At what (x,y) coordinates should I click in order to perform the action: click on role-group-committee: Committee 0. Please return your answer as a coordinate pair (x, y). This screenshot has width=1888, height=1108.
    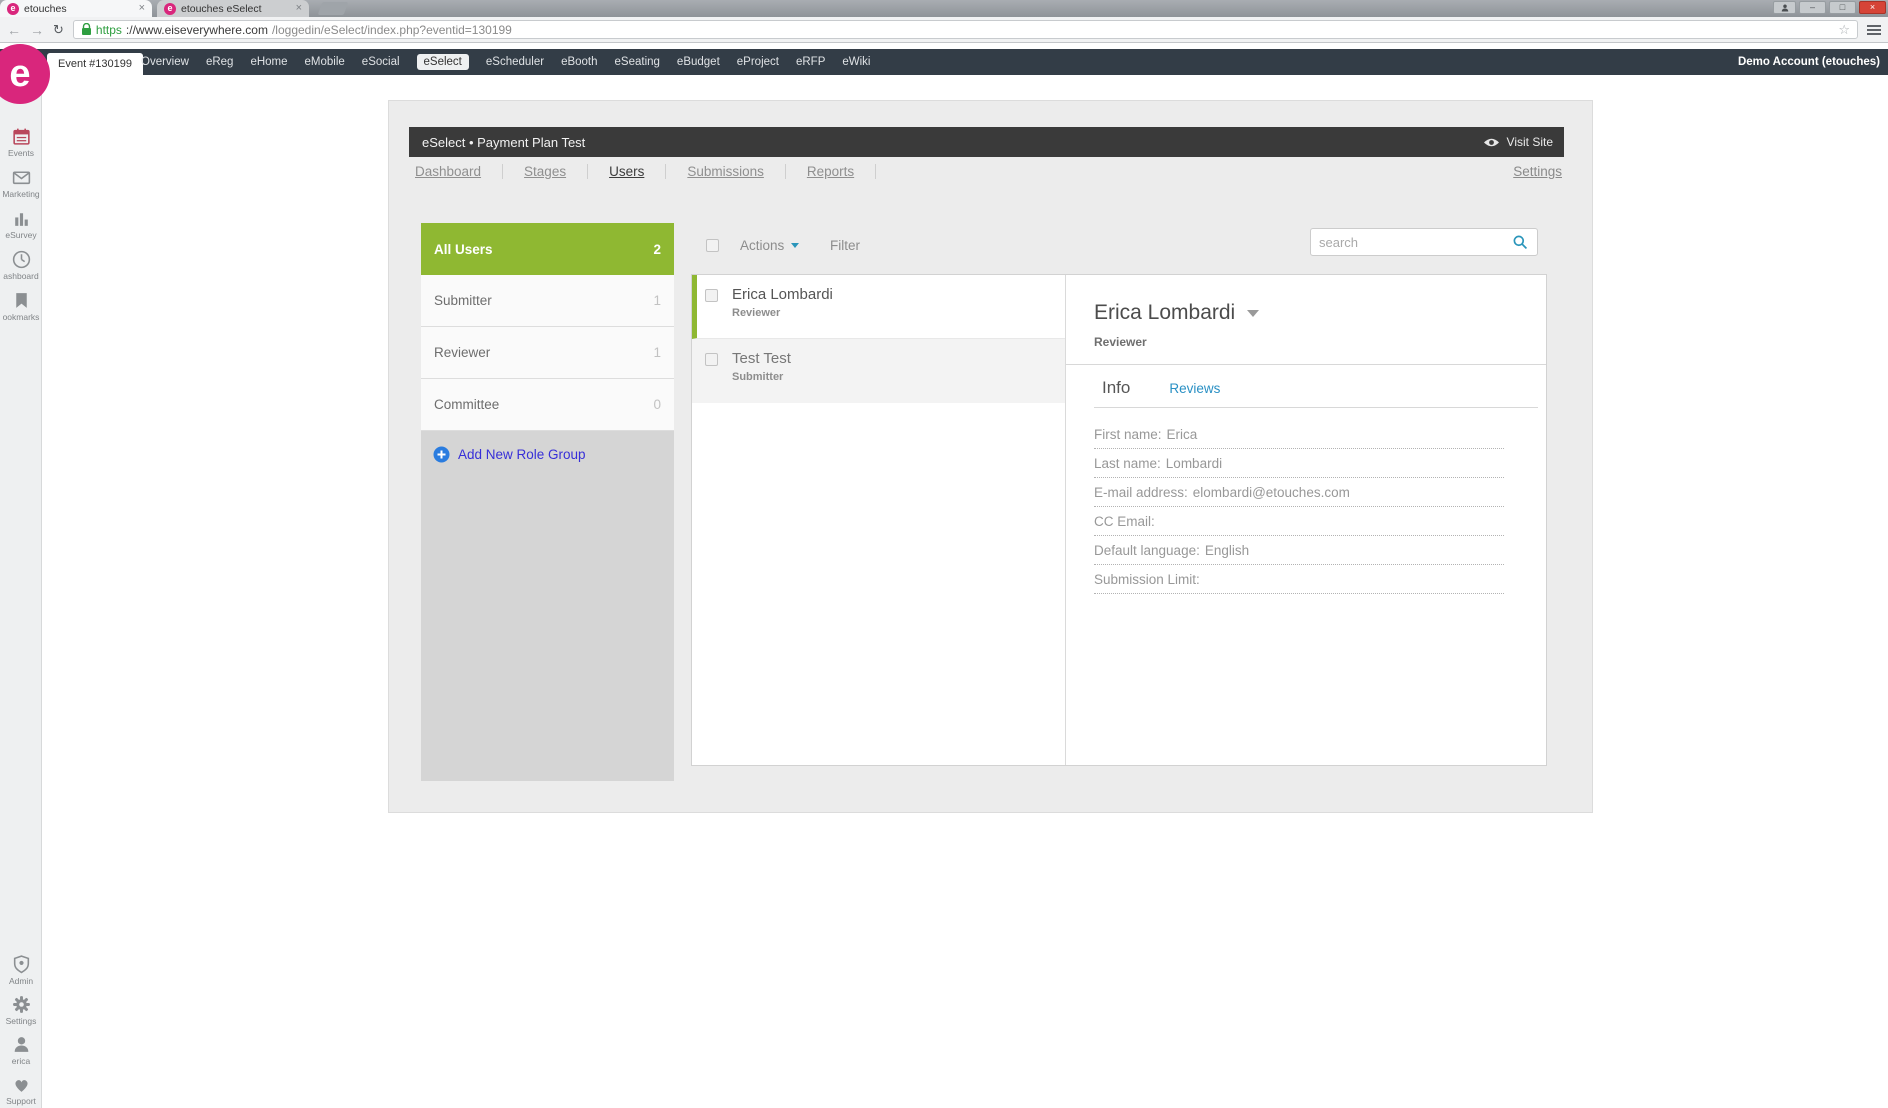
    Looking at the image, I should click on (547, 405).